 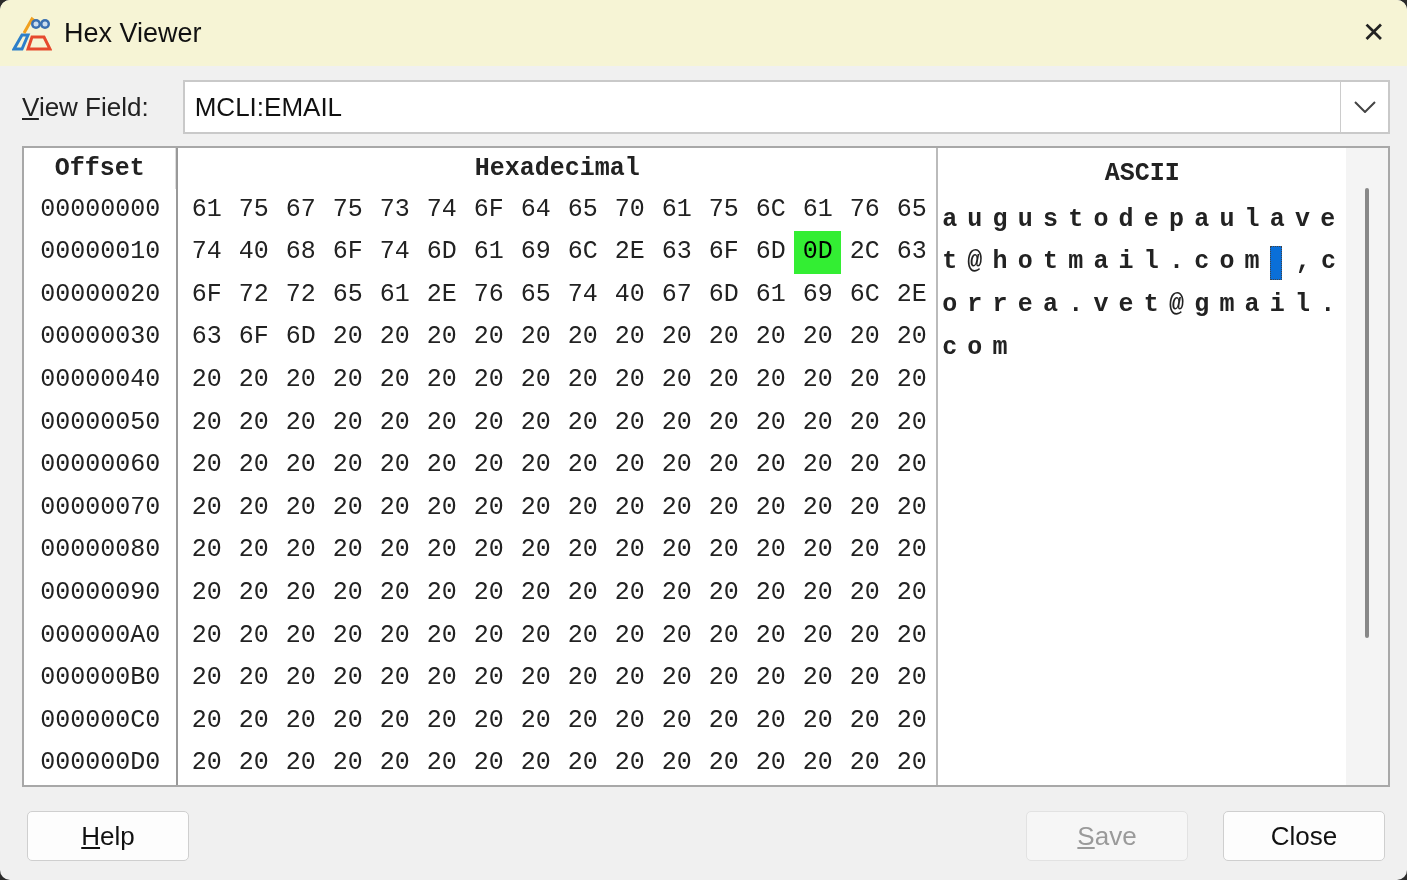 I want to click on hex-byte: 70, so click(x=629, y=209).